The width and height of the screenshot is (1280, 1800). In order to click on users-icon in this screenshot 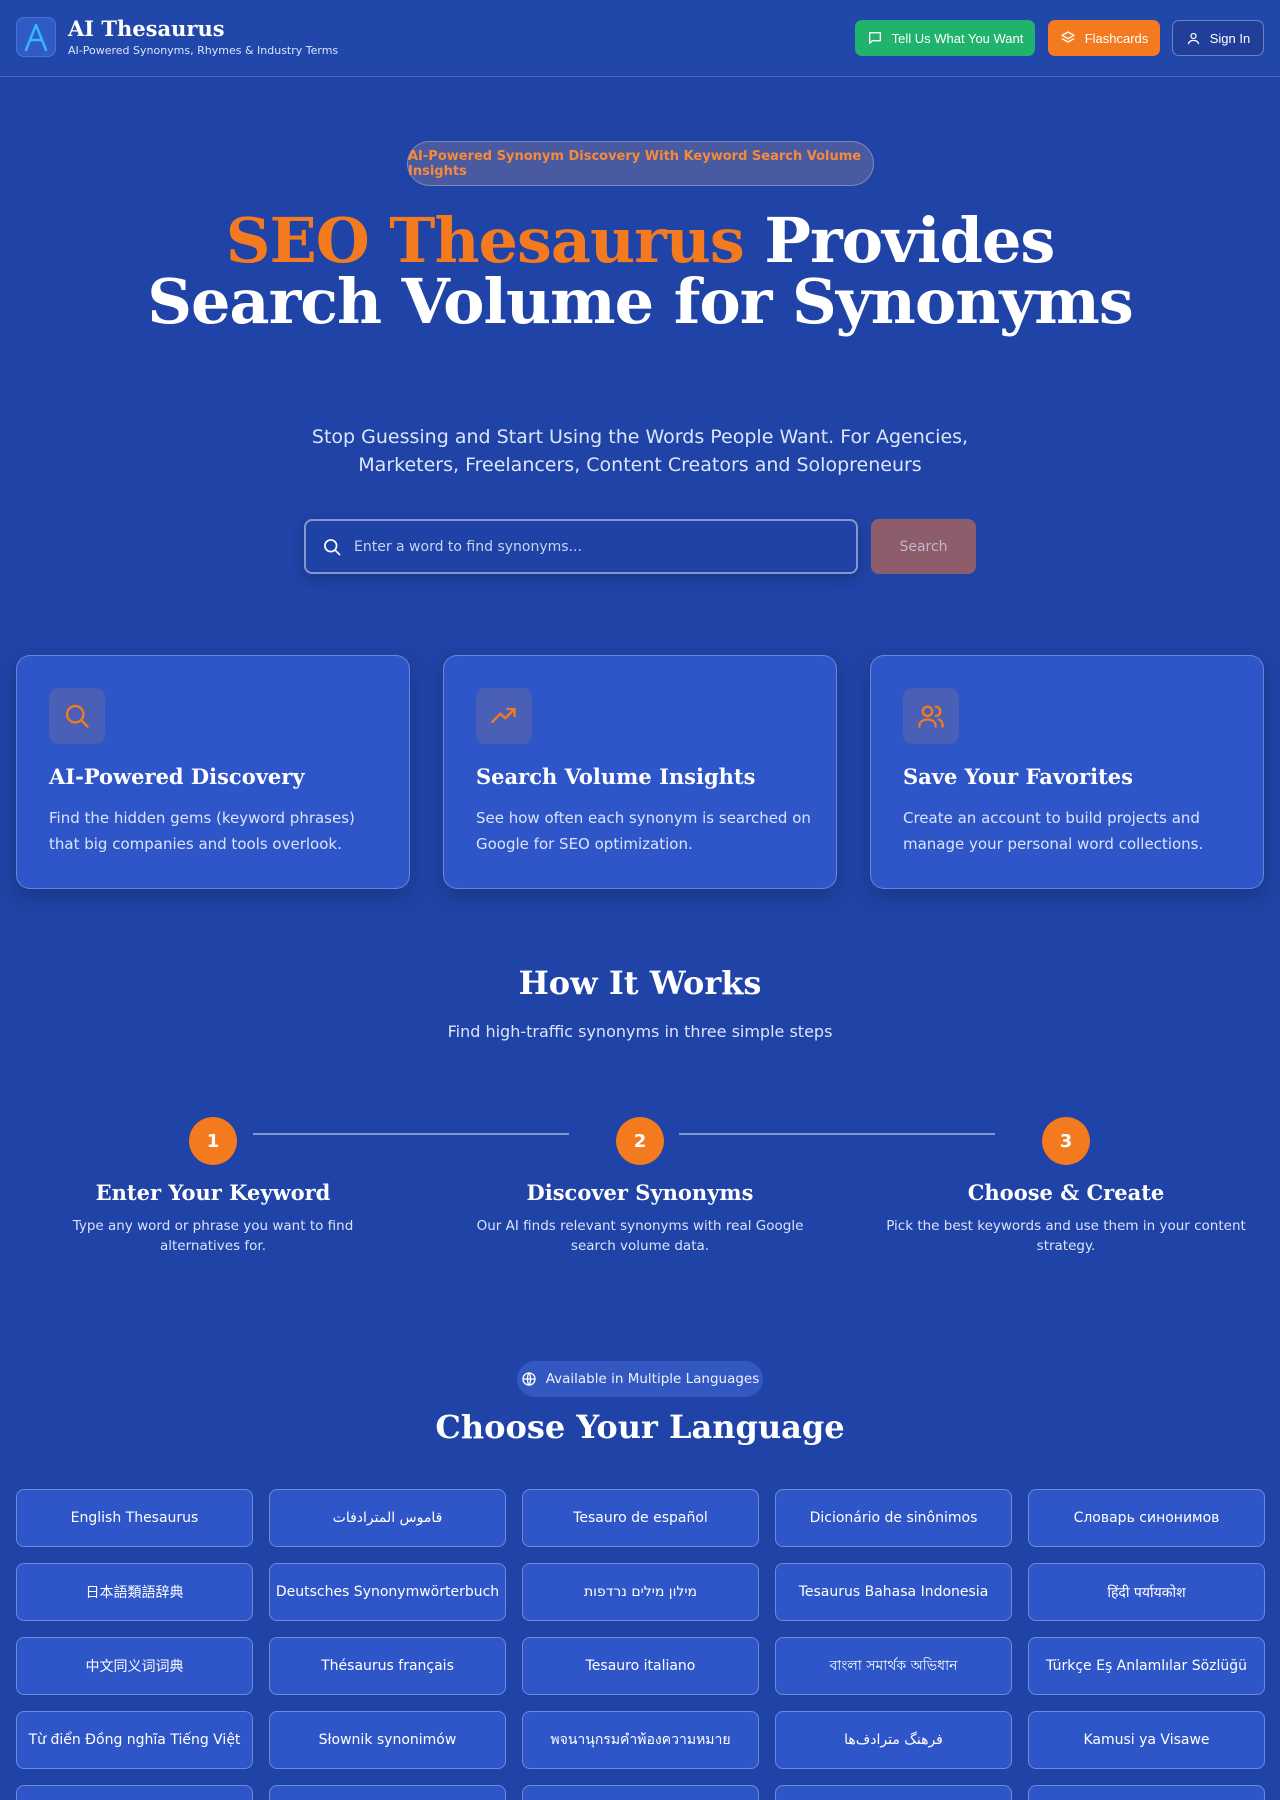, I will do `click(931, 716)`.